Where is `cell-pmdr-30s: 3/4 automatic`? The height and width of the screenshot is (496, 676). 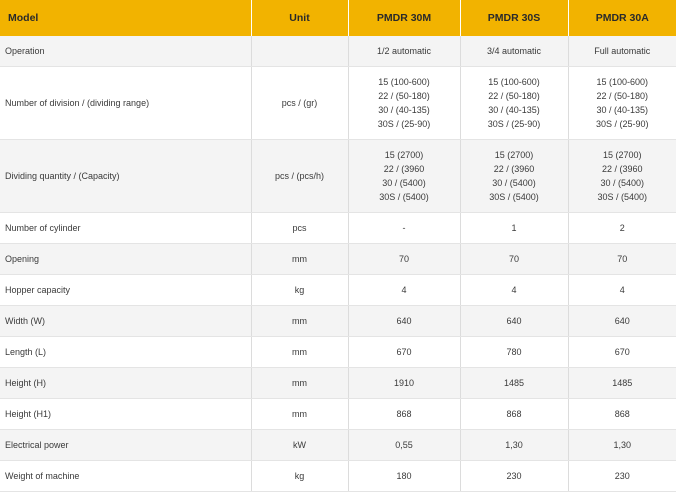
cell-pmdr-30s: 3/4 automatic is located at coordinates (514, 51).